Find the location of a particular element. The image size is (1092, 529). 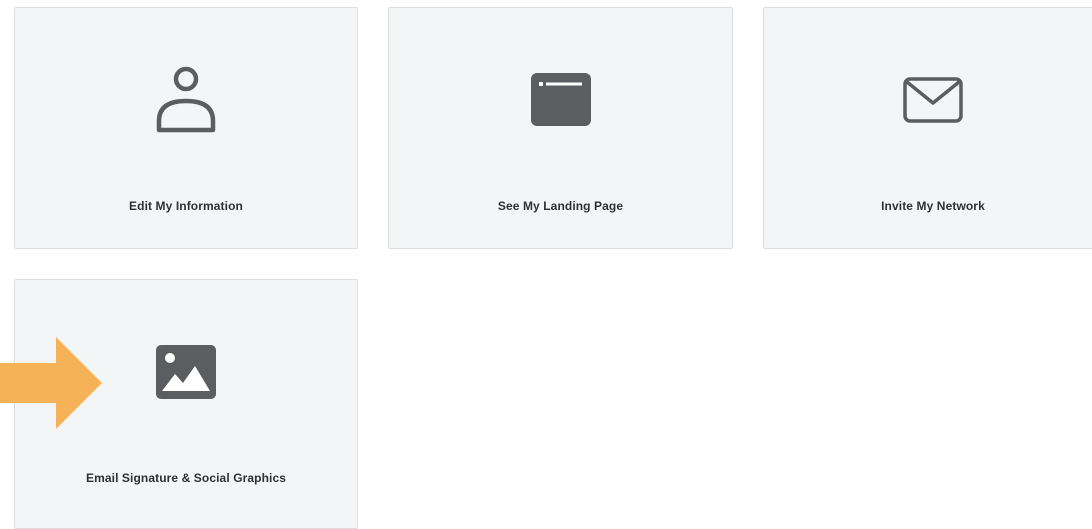

arrow-right-icon is located at coordinates (51, 383).